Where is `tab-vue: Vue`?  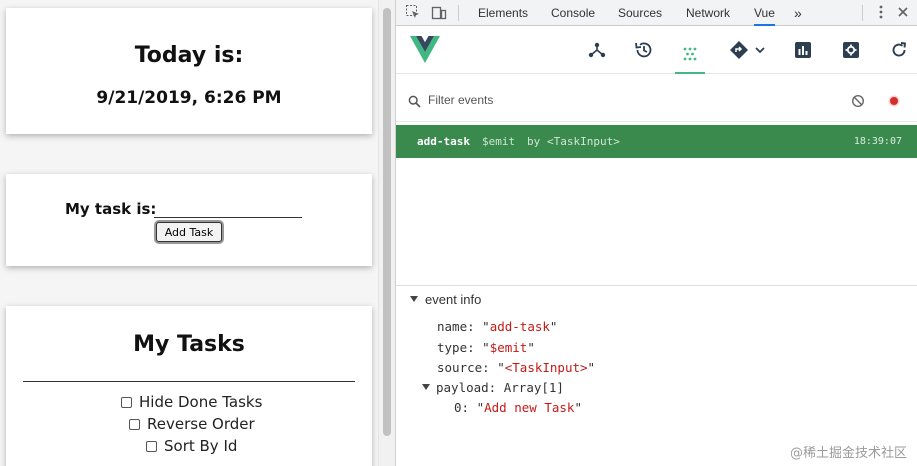
tab-vue: Vue is located at coordinates (764, 13).